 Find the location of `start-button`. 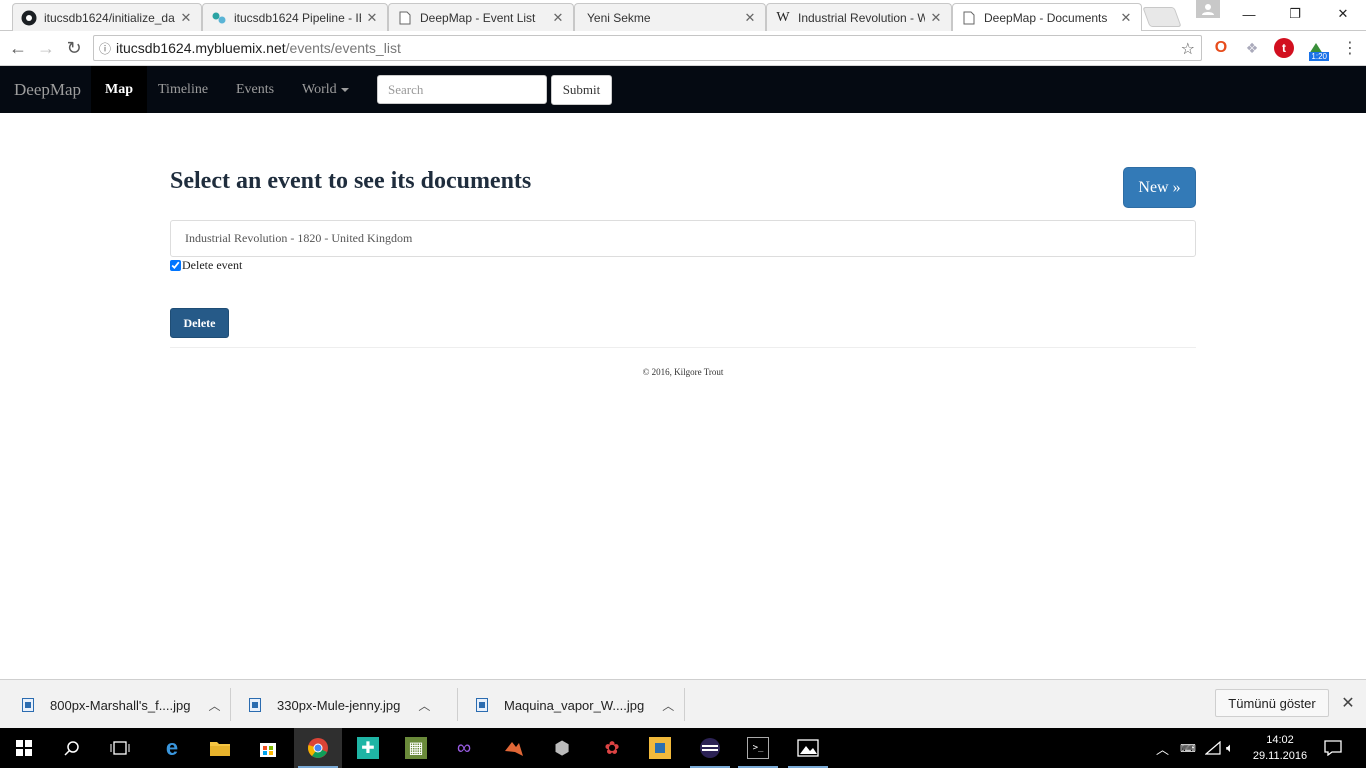

start-button is located at coordinates (24, 748).